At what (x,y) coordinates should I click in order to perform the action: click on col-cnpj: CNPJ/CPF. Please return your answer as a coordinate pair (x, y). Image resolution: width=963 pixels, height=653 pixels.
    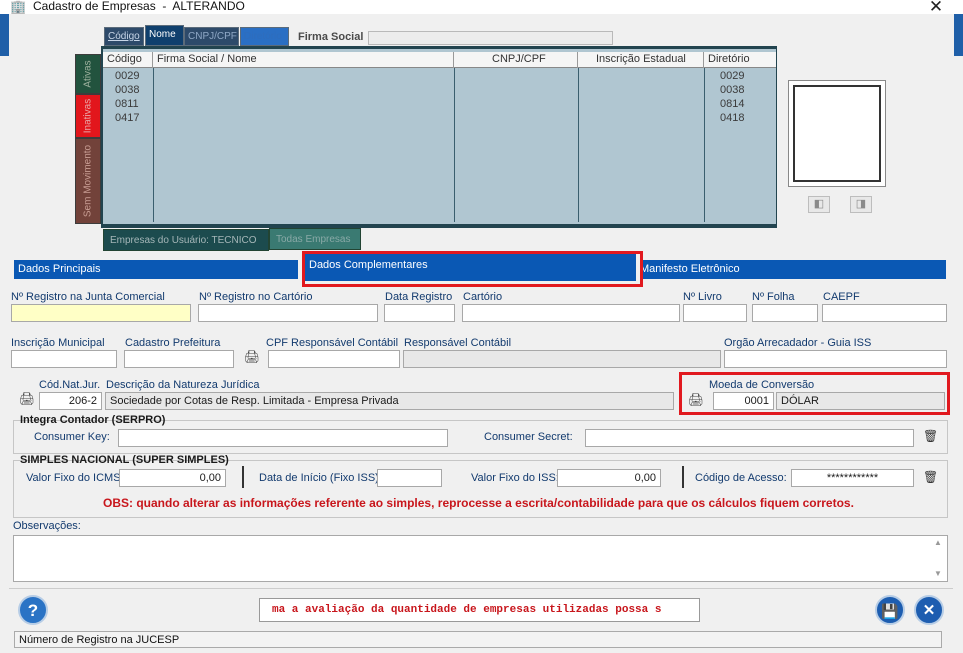
    Looking at the image, I should click on (516, 60).